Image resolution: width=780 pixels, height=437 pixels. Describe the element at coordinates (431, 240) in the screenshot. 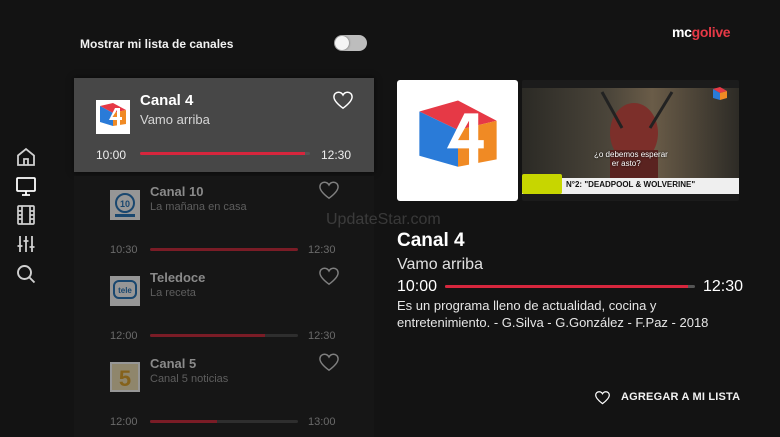

I see `detail-channel-name: Canal 4` at that location.